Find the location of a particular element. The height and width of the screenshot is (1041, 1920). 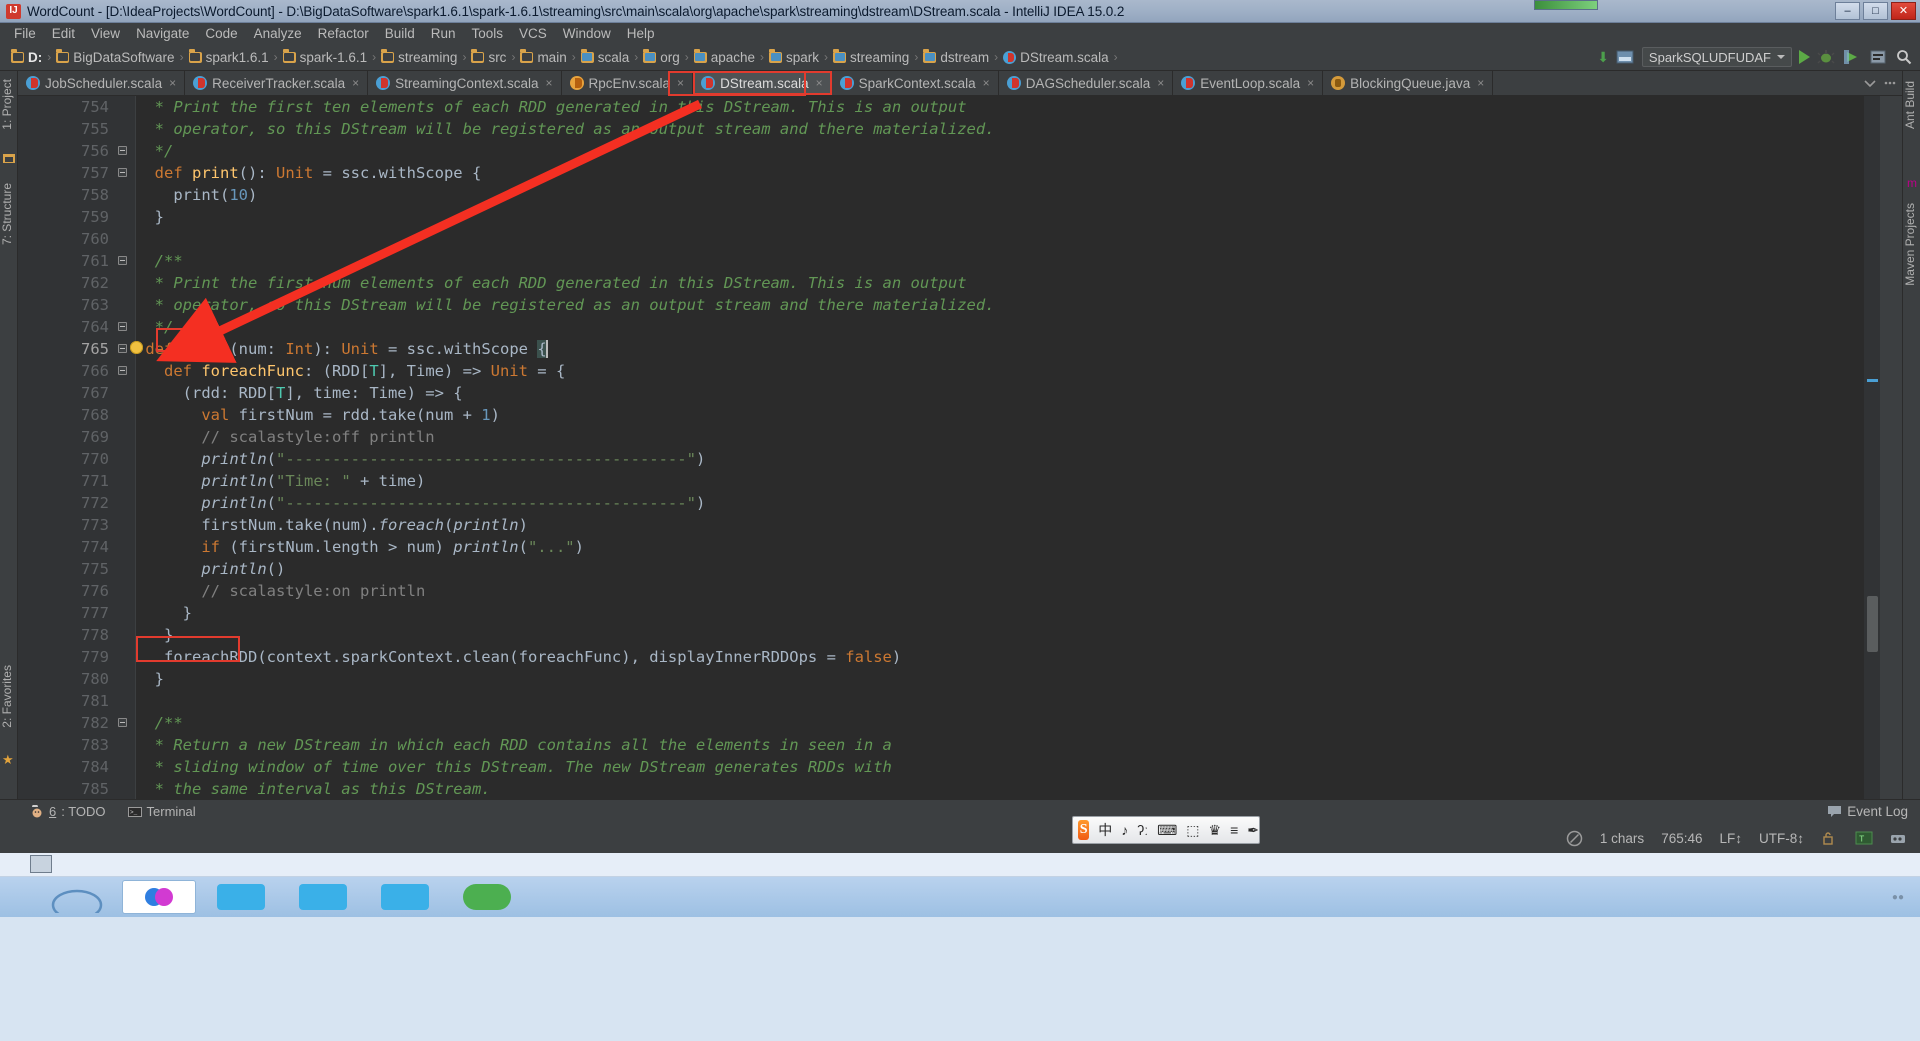

close-button: ✕ is located at coordinates (1903, 11).